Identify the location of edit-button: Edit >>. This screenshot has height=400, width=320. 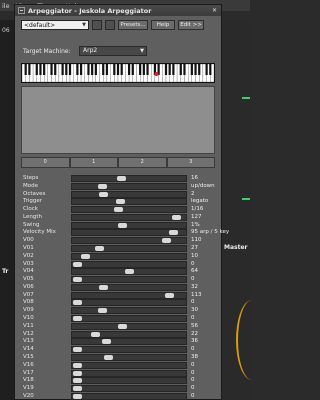
(191, 24).